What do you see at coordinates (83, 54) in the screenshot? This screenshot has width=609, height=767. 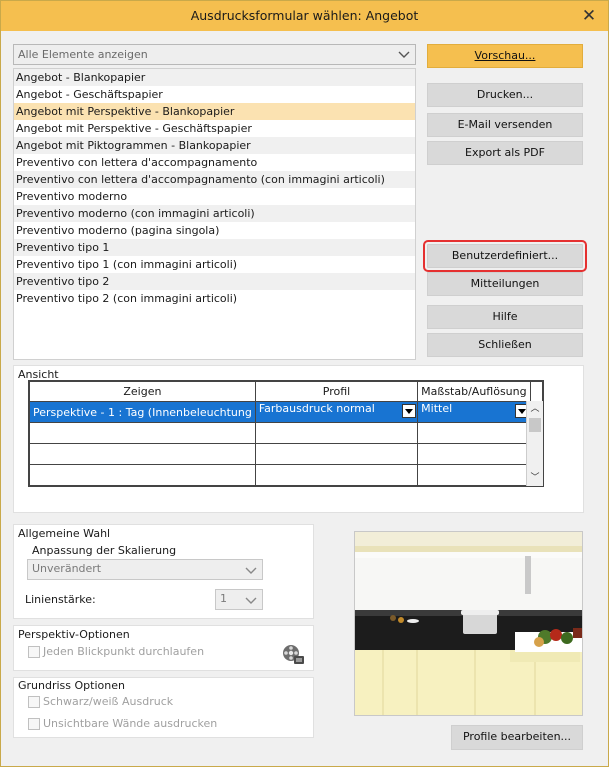 I see `filter-select-value: Alle Elemente anzeigen` at bounding box center [83, 54].